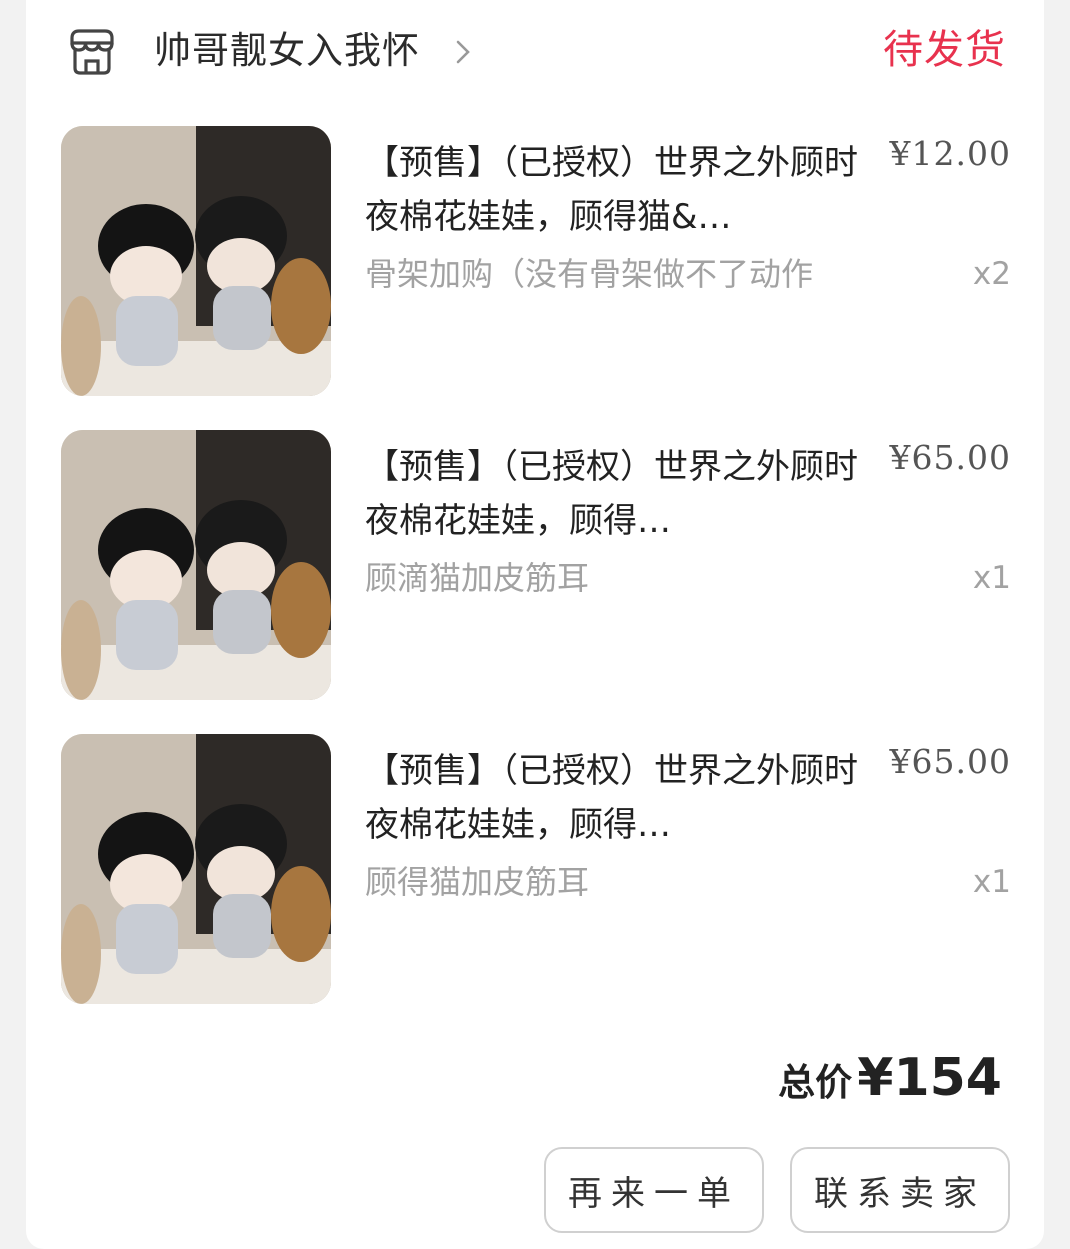  What do you see at coordinates (950, 153) in the screenshot?
I see `item-price: ¥12.00` at bounding box center [950, 153].